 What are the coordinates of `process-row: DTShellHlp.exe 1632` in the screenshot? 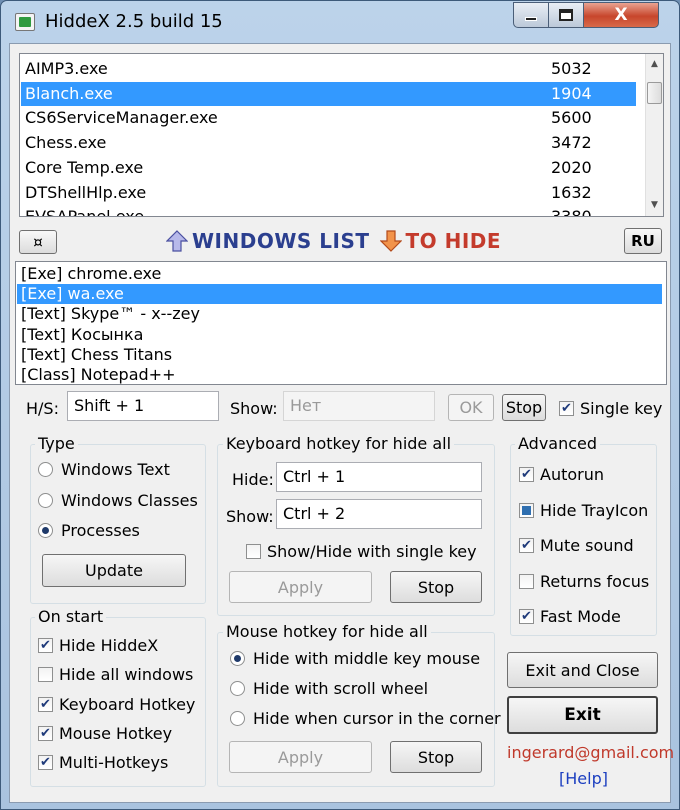 It's located at (328, 193).